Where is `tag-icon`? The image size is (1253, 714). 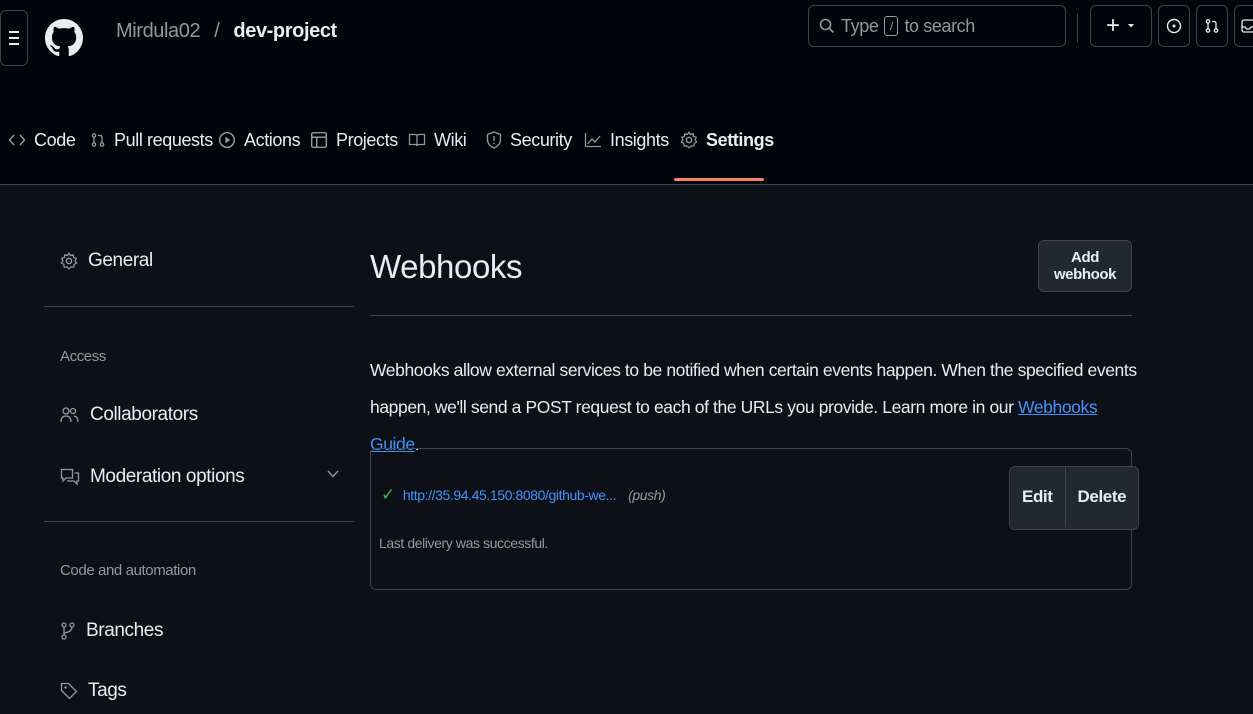
tag-icon is located at coordinates (69, 691).